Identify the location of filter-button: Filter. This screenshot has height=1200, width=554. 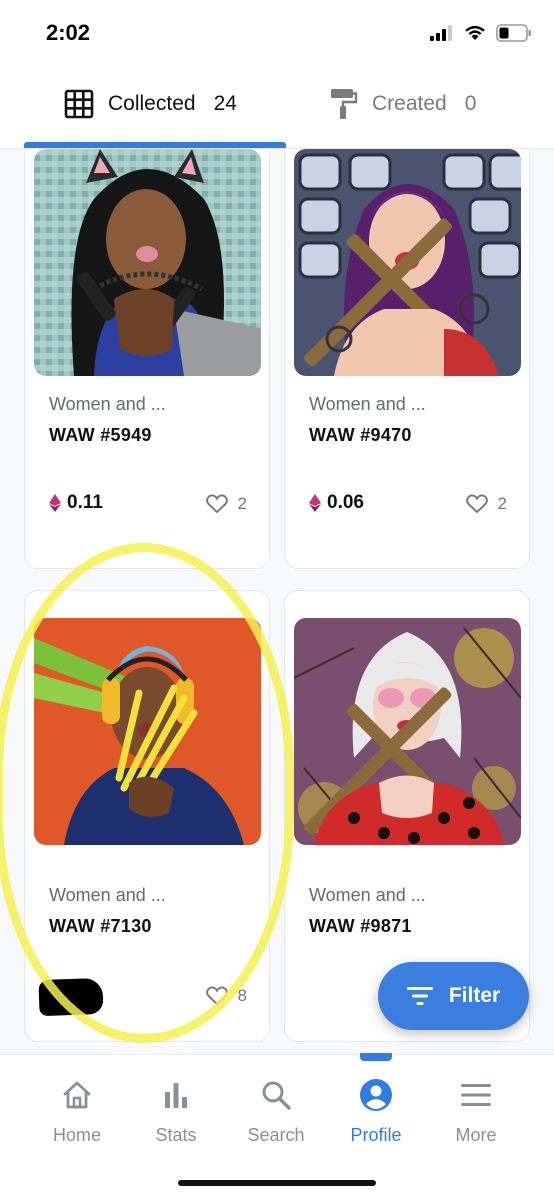
(453, 996).